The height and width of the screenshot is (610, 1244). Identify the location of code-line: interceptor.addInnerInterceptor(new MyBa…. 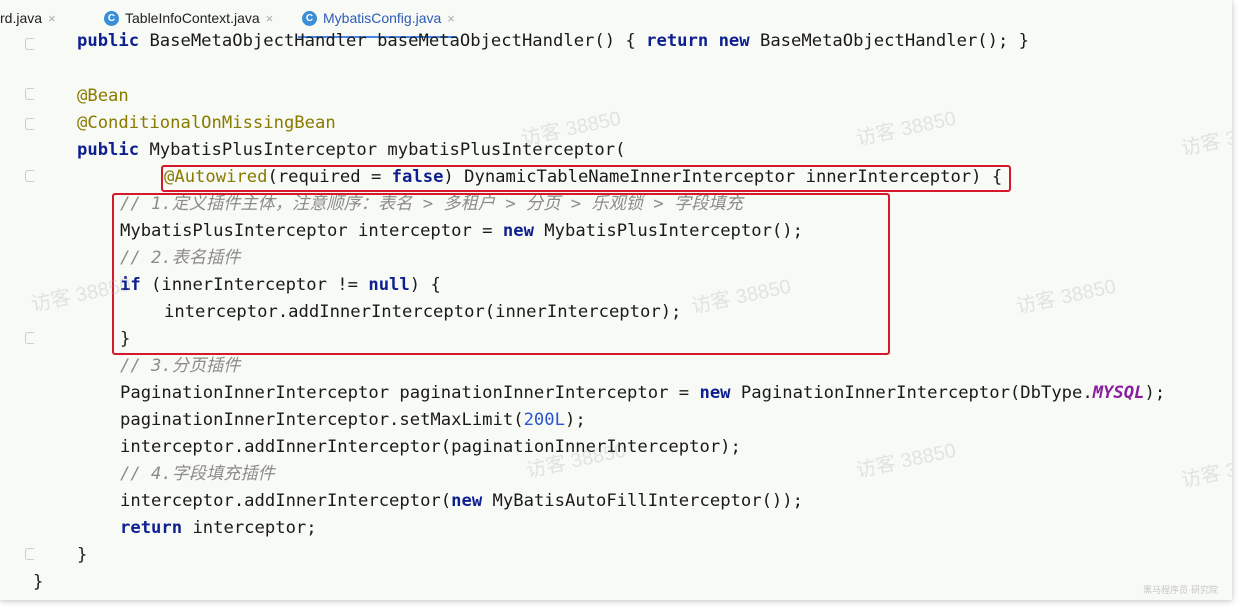
(461, 501).